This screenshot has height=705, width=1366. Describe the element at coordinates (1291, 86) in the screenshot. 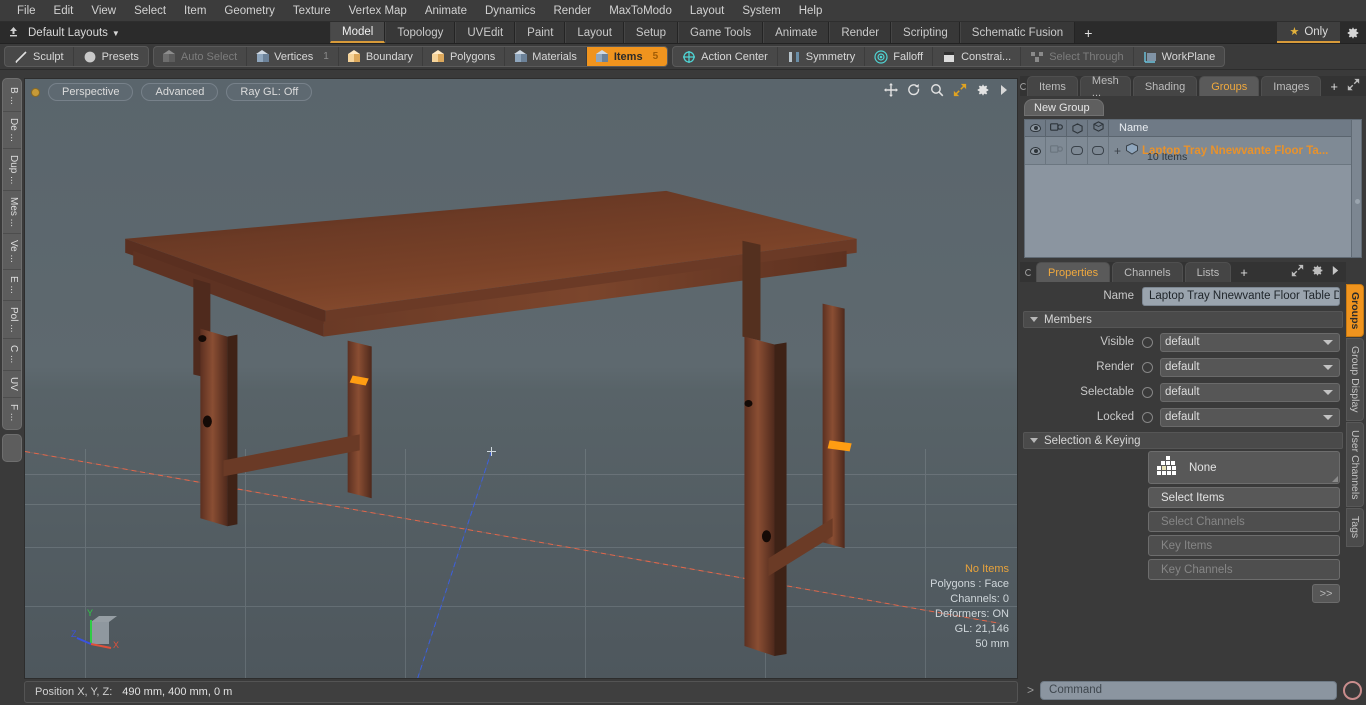

I see `panel-tab-images: Images` at that location.